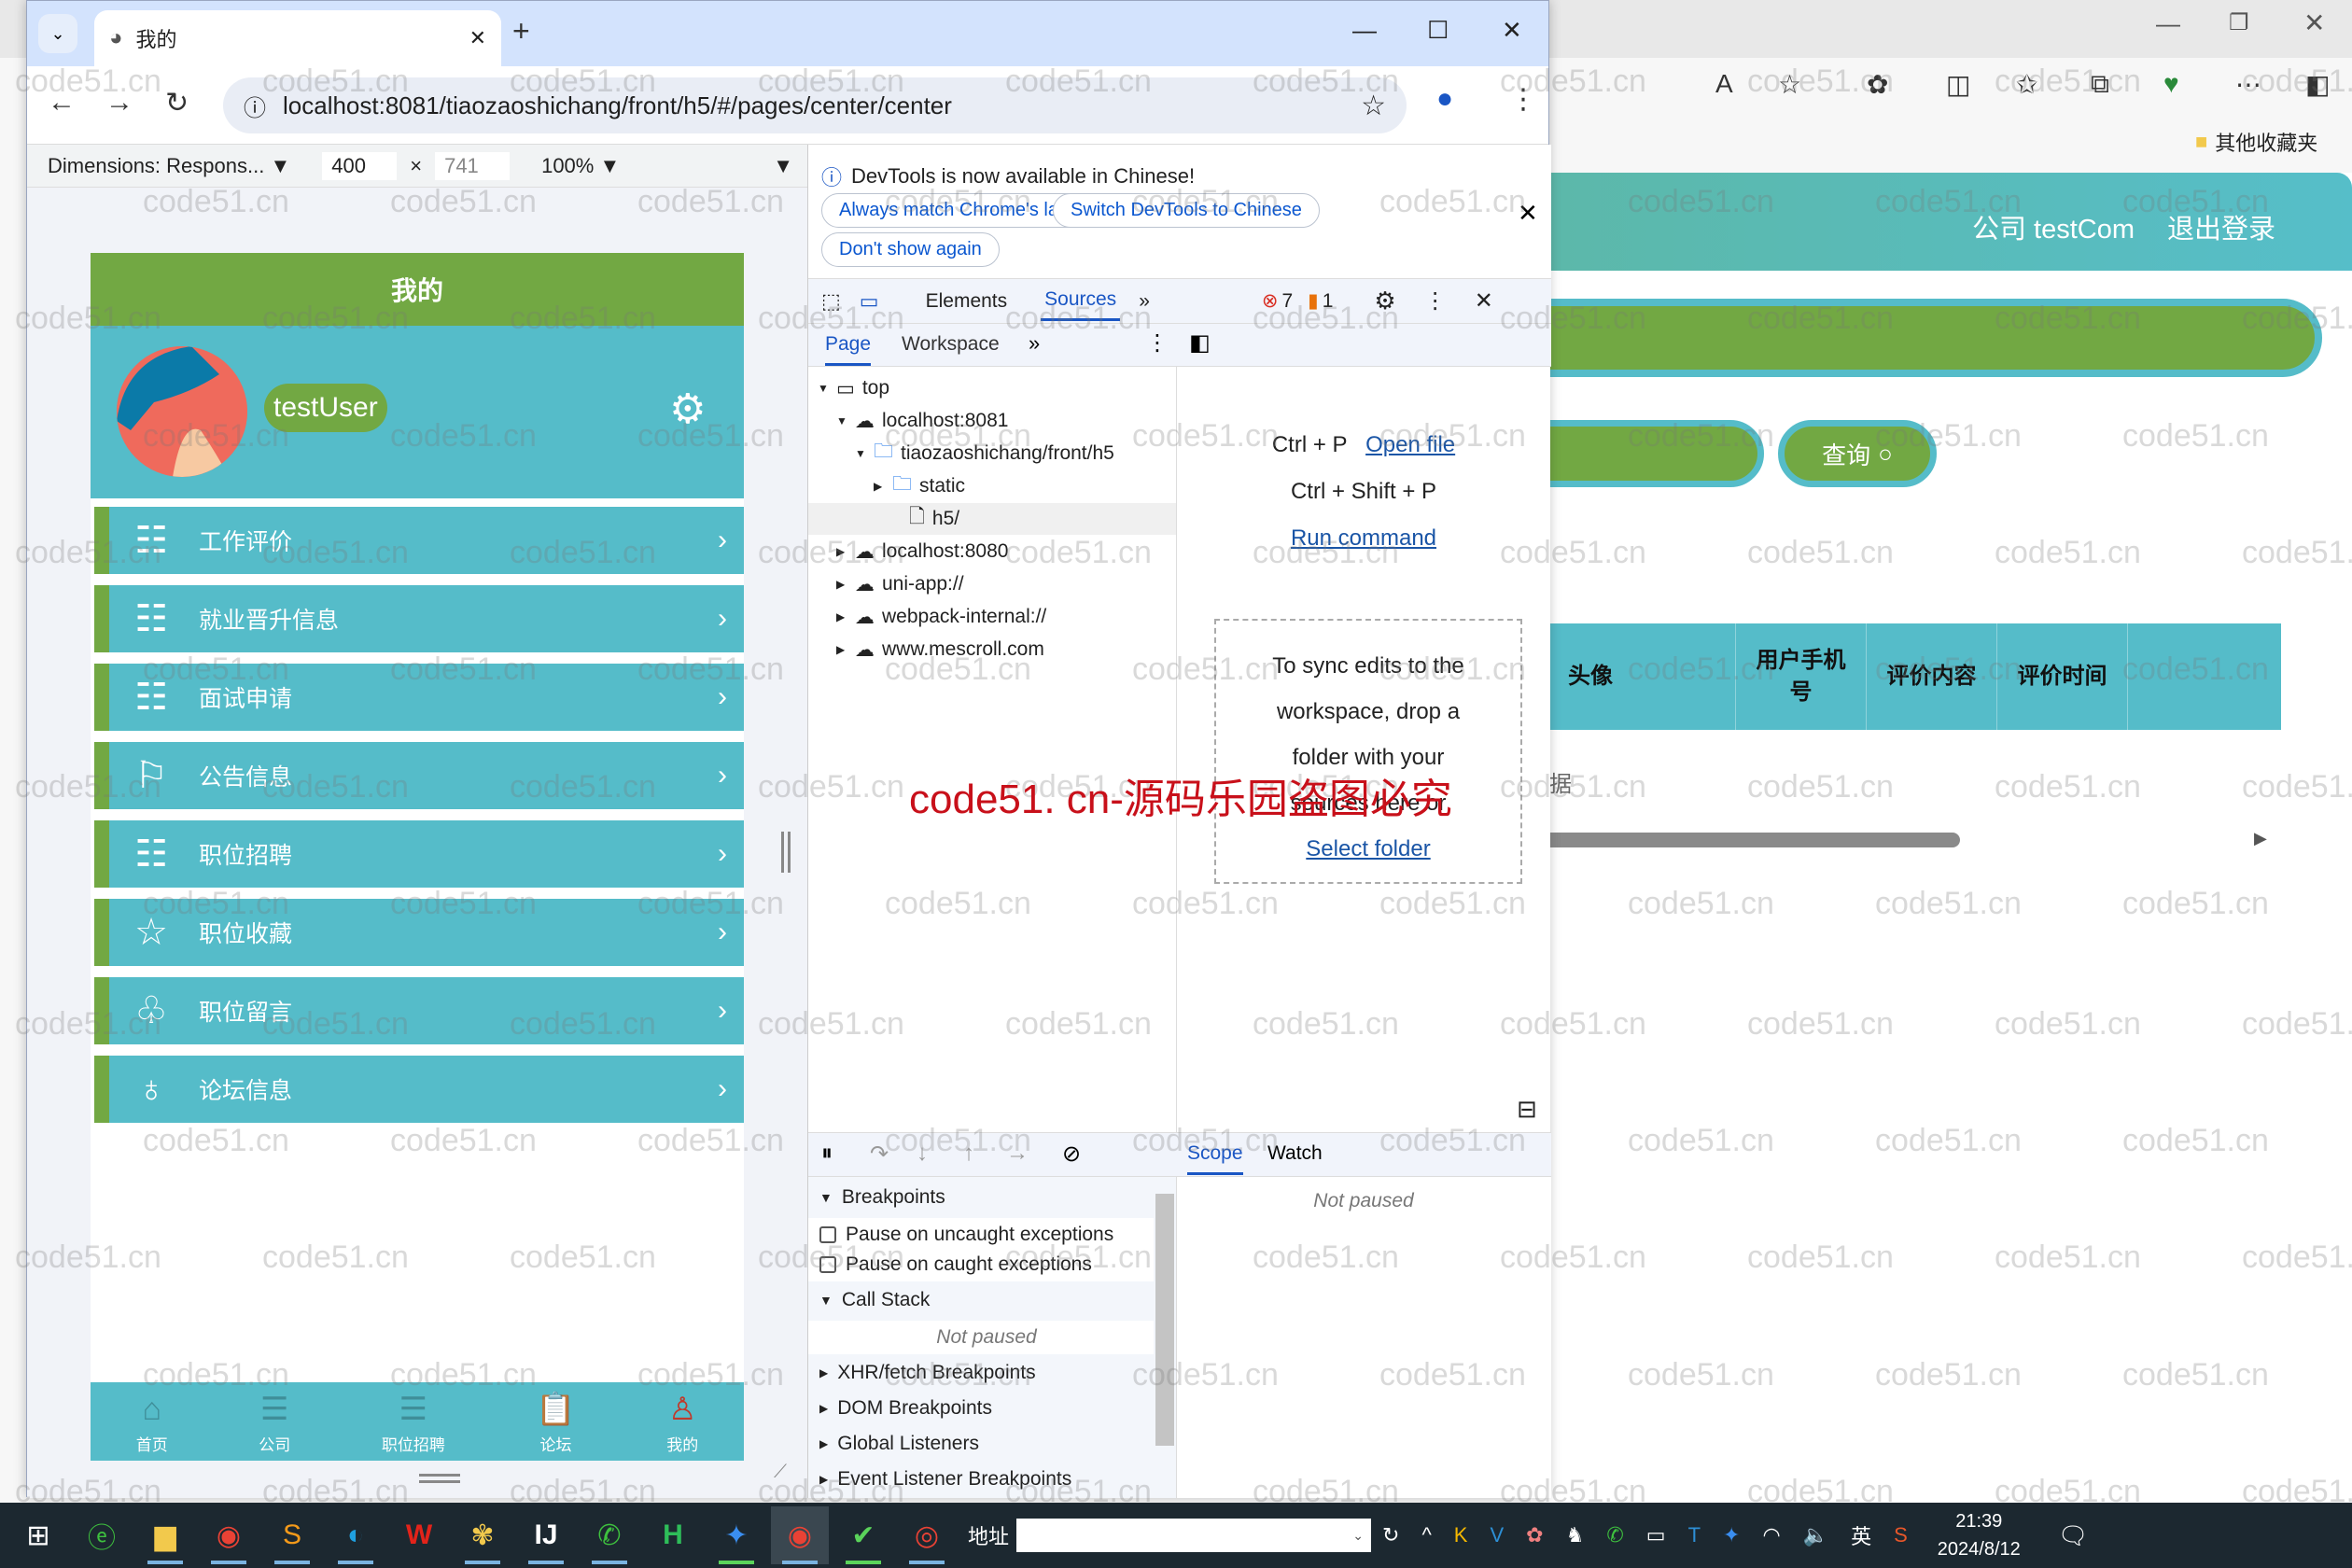  I want to click on menu-item: ♧ 职位留言 ›, so click(419, 1010).